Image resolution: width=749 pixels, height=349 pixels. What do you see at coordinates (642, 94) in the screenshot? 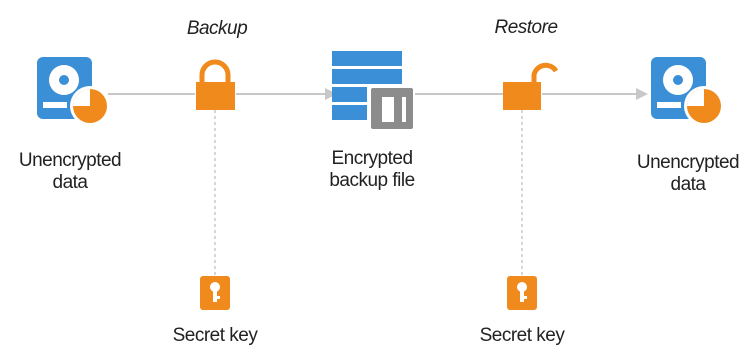
I see `arrow-head-icon` at bounding box center [642, 94].